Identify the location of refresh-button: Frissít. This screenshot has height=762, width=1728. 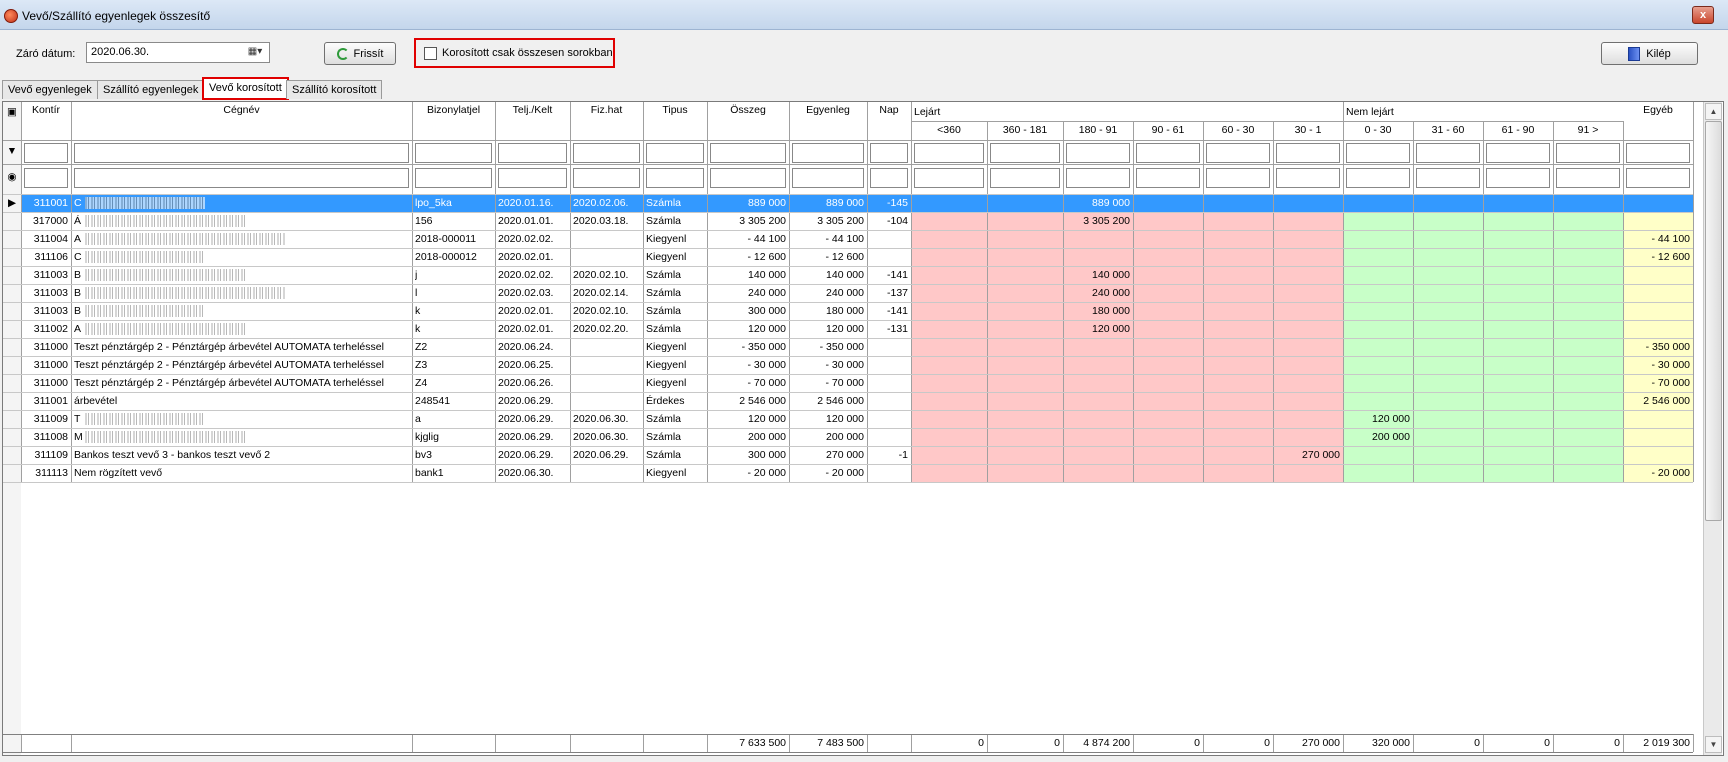
(360, 53).